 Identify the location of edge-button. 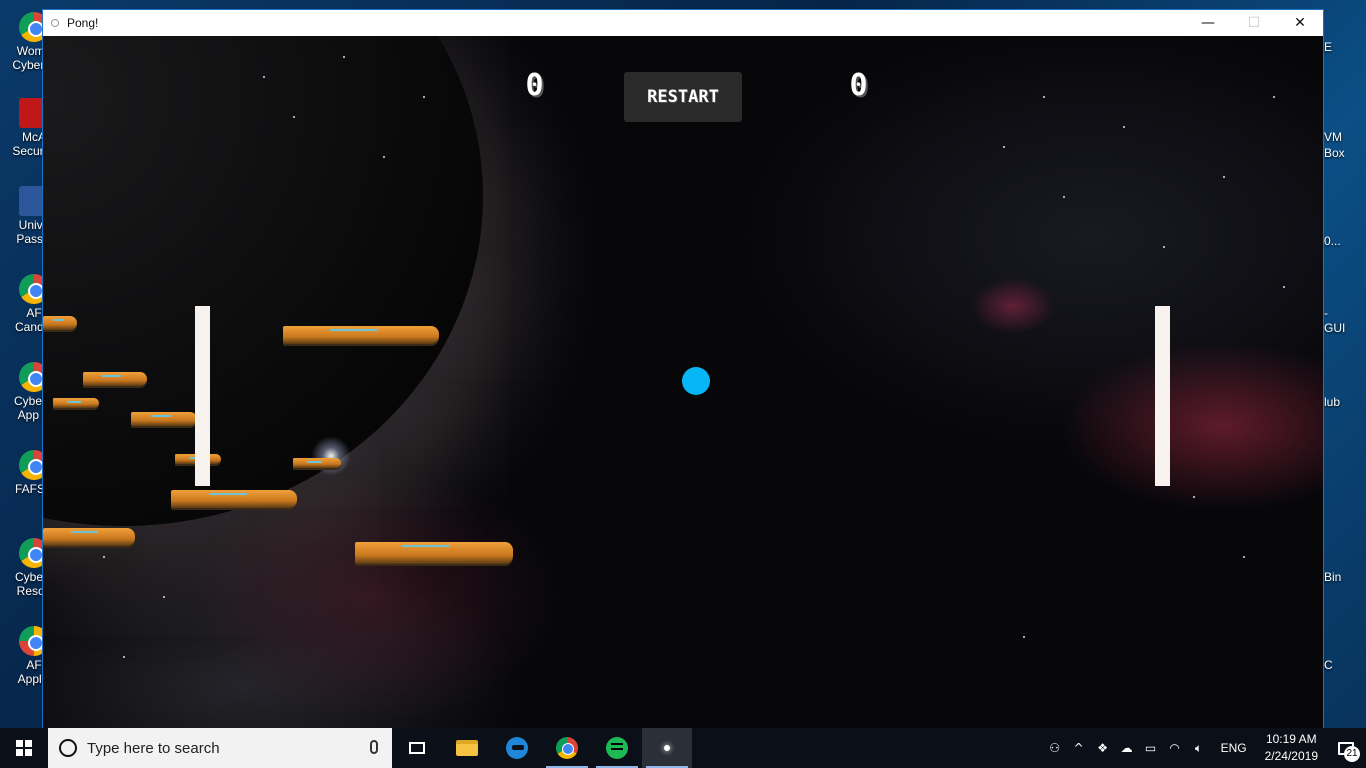
(517, 748).